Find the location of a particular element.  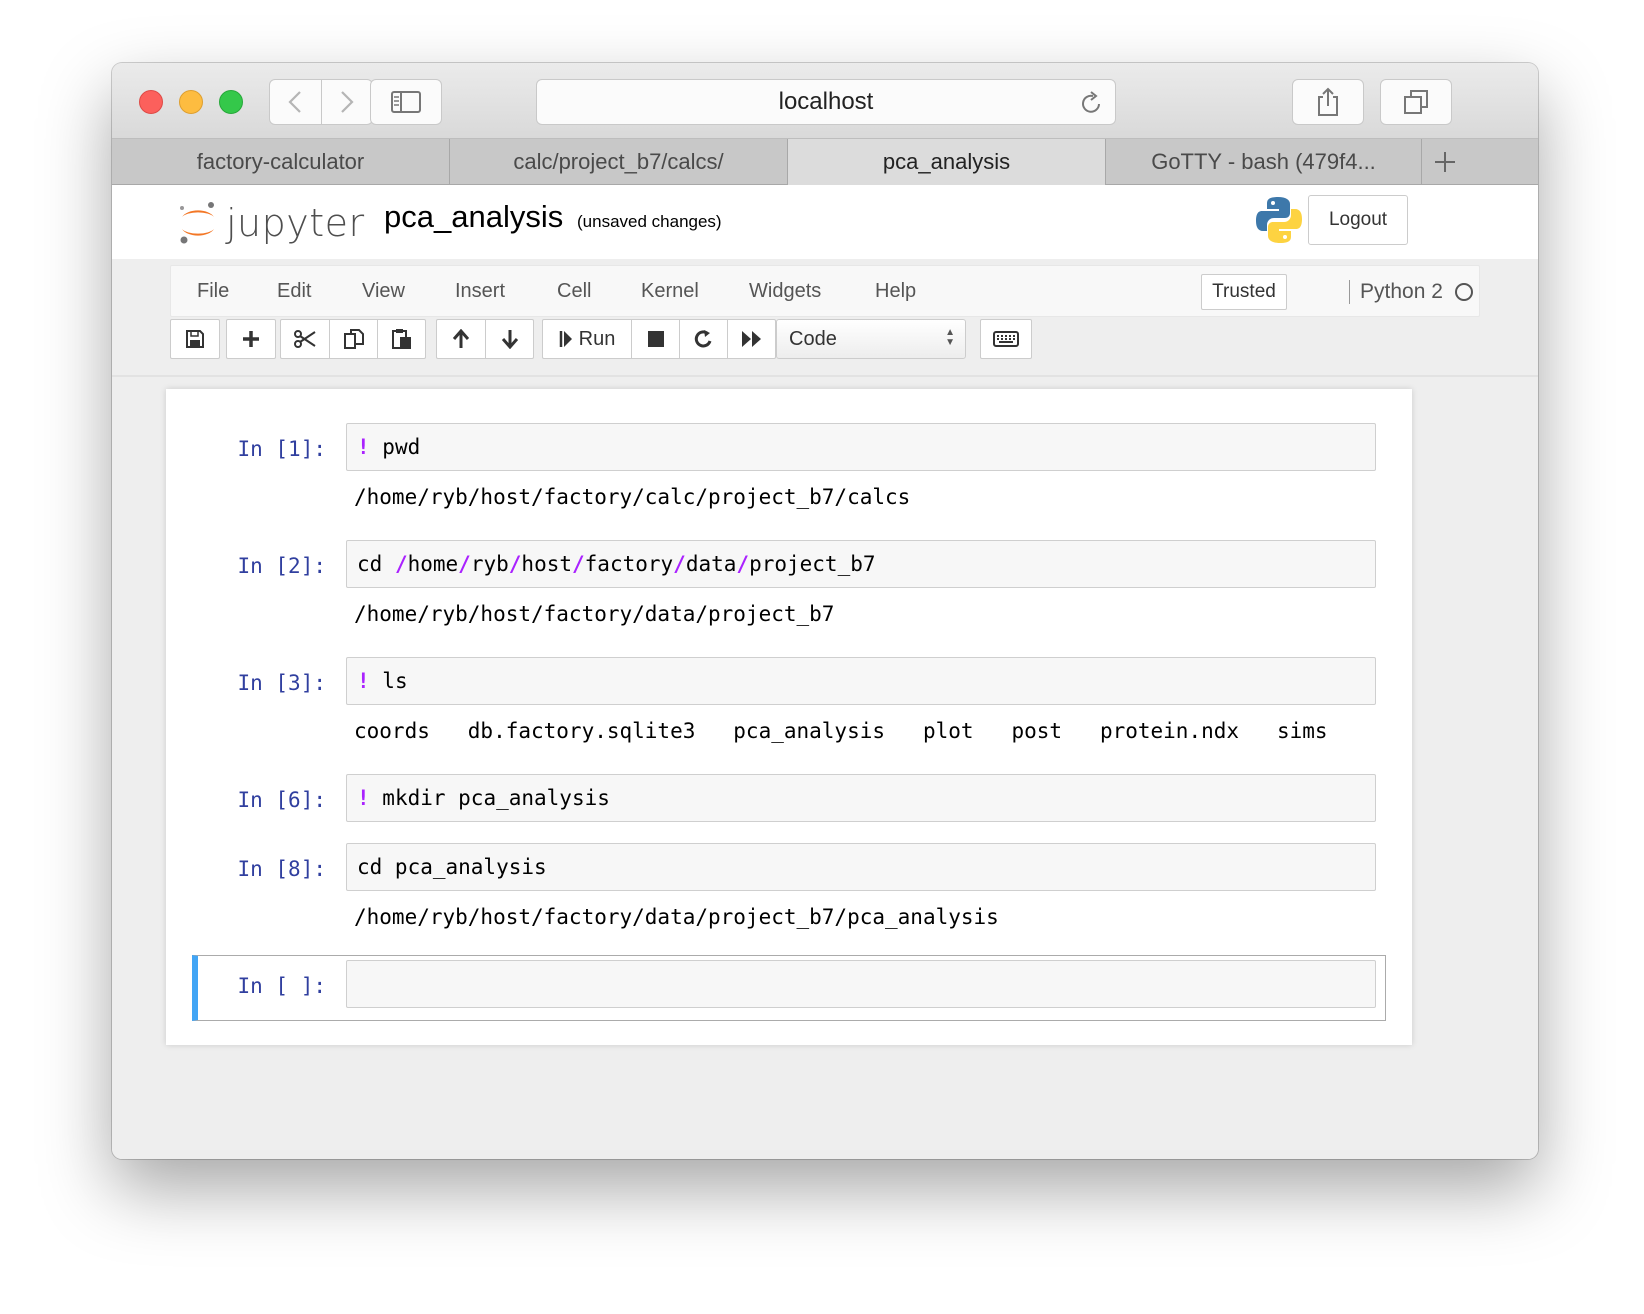

logout-button: Logout is located at coordinates (1358, 220).